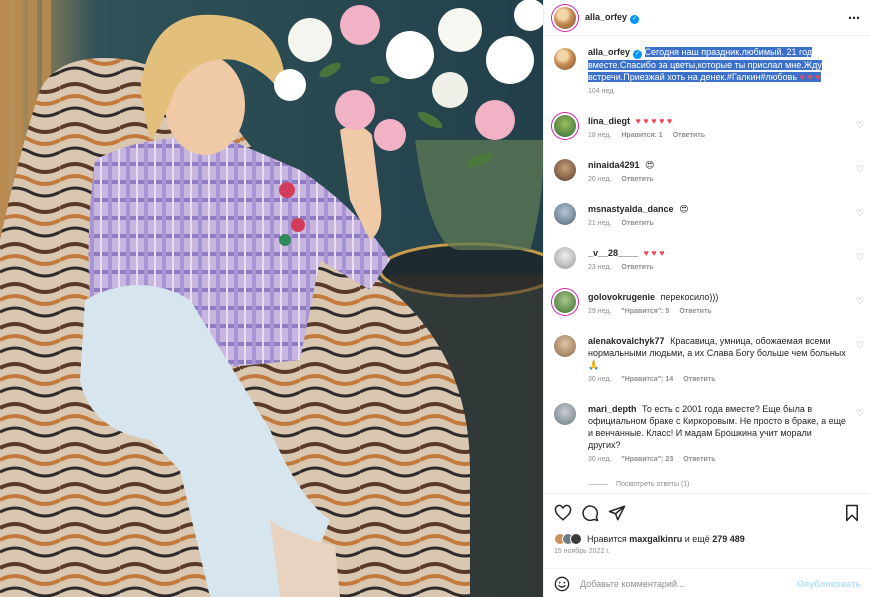 The image size is (870, 597). I want to click on heart-emoji: ♥ ♥ ♥, so click(810, 77).